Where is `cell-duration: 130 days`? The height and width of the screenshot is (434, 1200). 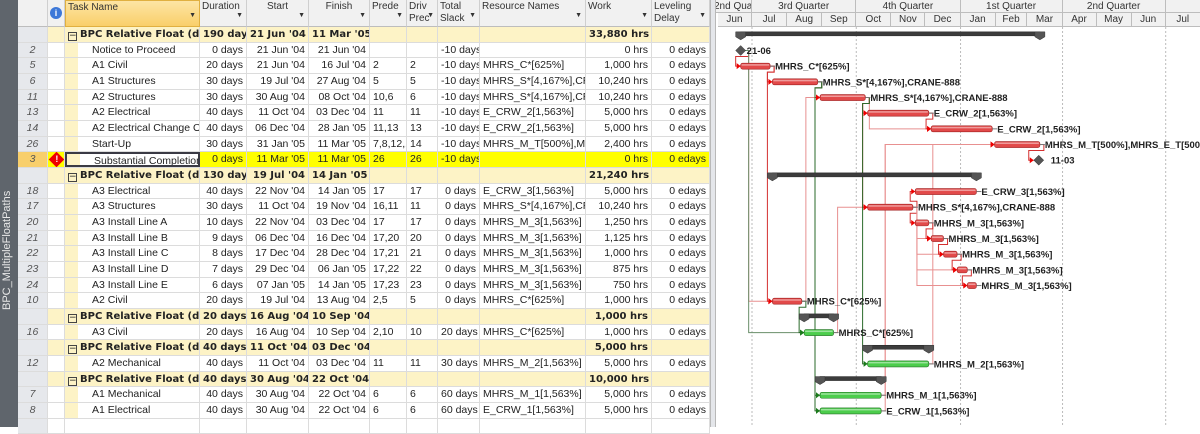
cell-duration: 130 days is located at coordinates (223, 175).